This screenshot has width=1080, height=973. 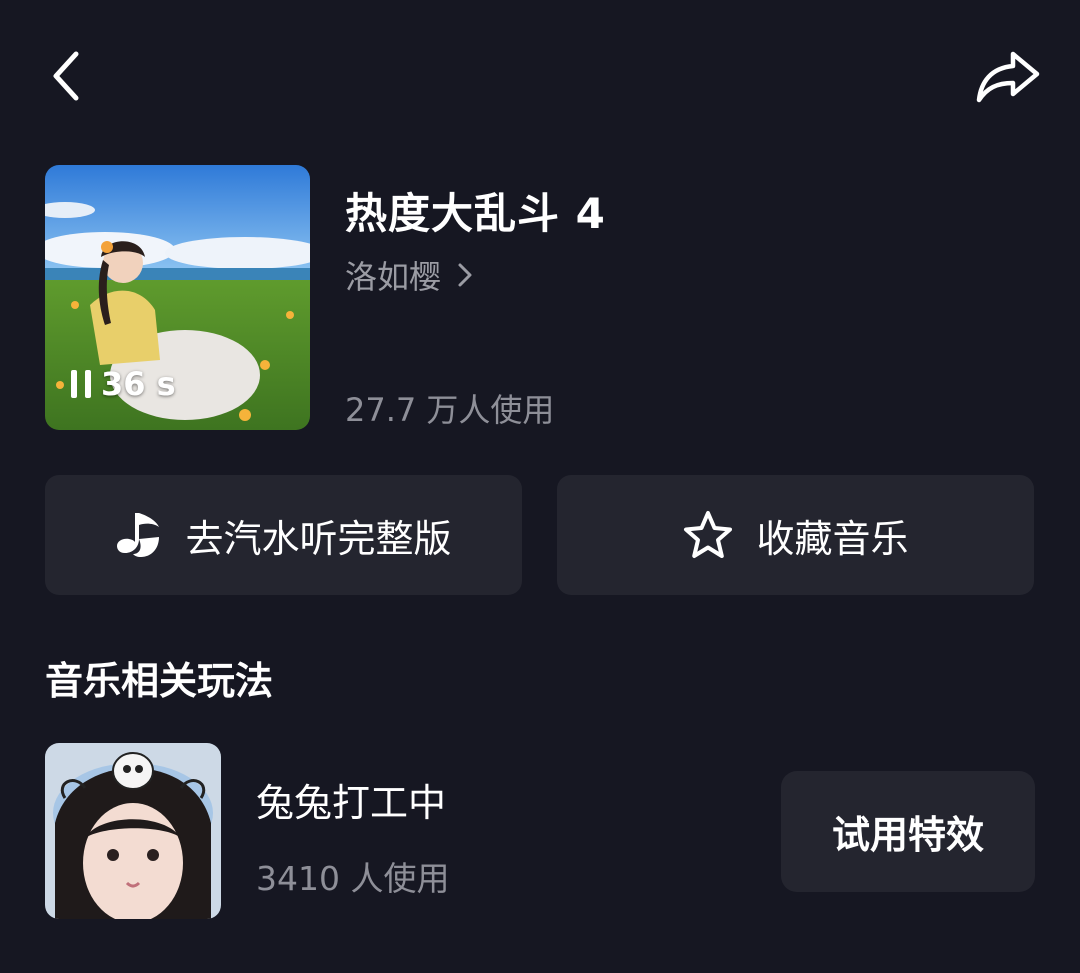 What do you see at coordinates (318, 538) in the screenshot?
I see `listen-full-version-label: 去汽水听完整版` at bounding box center [318, 538].